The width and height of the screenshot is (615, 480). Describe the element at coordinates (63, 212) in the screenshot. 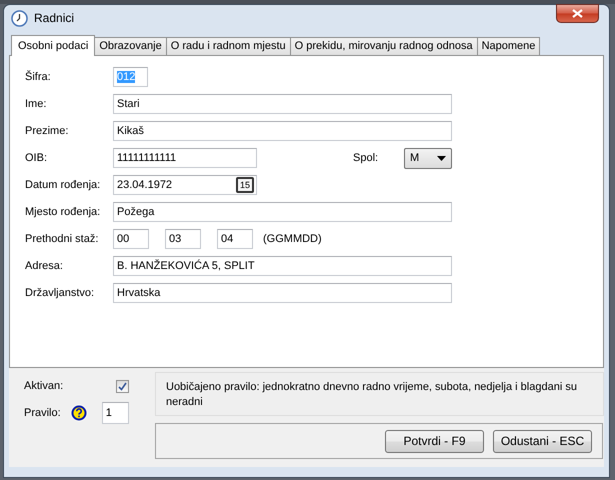

I see `field-label: Mjesto rođenja:` at that location.